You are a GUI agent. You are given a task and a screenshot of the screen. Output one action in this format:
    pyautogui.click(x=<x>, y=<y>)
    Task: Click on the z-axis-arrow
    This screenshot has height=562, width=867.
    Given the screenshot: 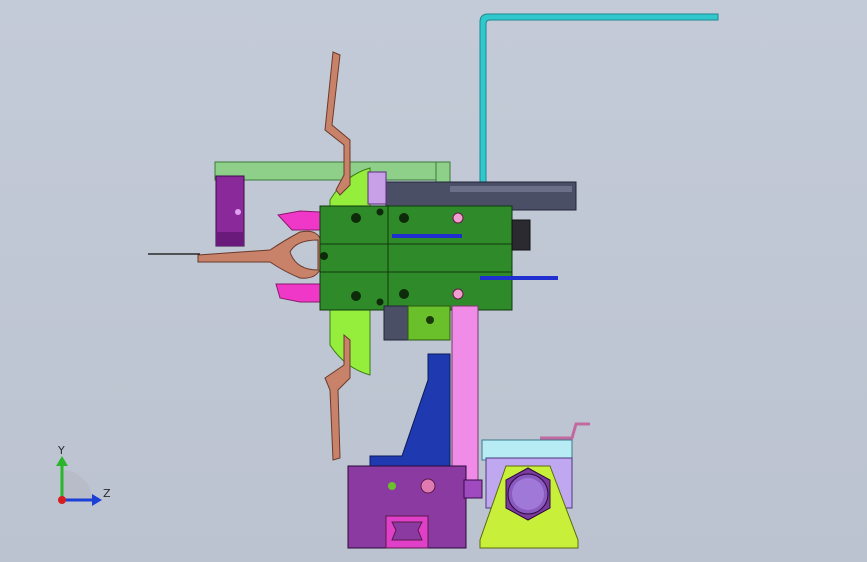 What is the action you would take?
    pyautogui.click(x=97, y=500)
    